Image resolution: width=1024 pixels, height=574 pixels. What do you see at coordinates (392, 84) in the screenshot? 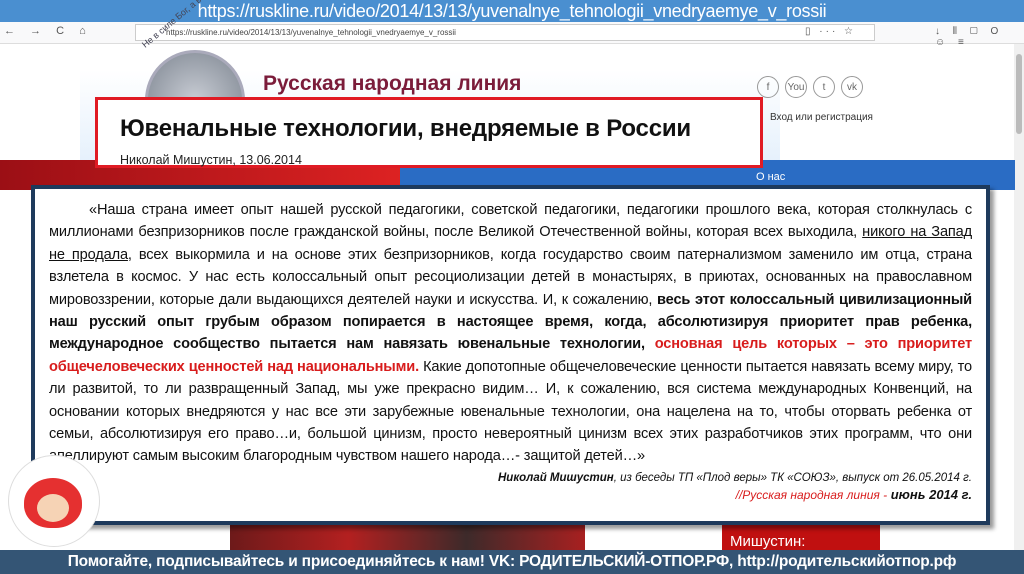
I see `site-name: Русская народная линия` at bounding box center [392, 84].